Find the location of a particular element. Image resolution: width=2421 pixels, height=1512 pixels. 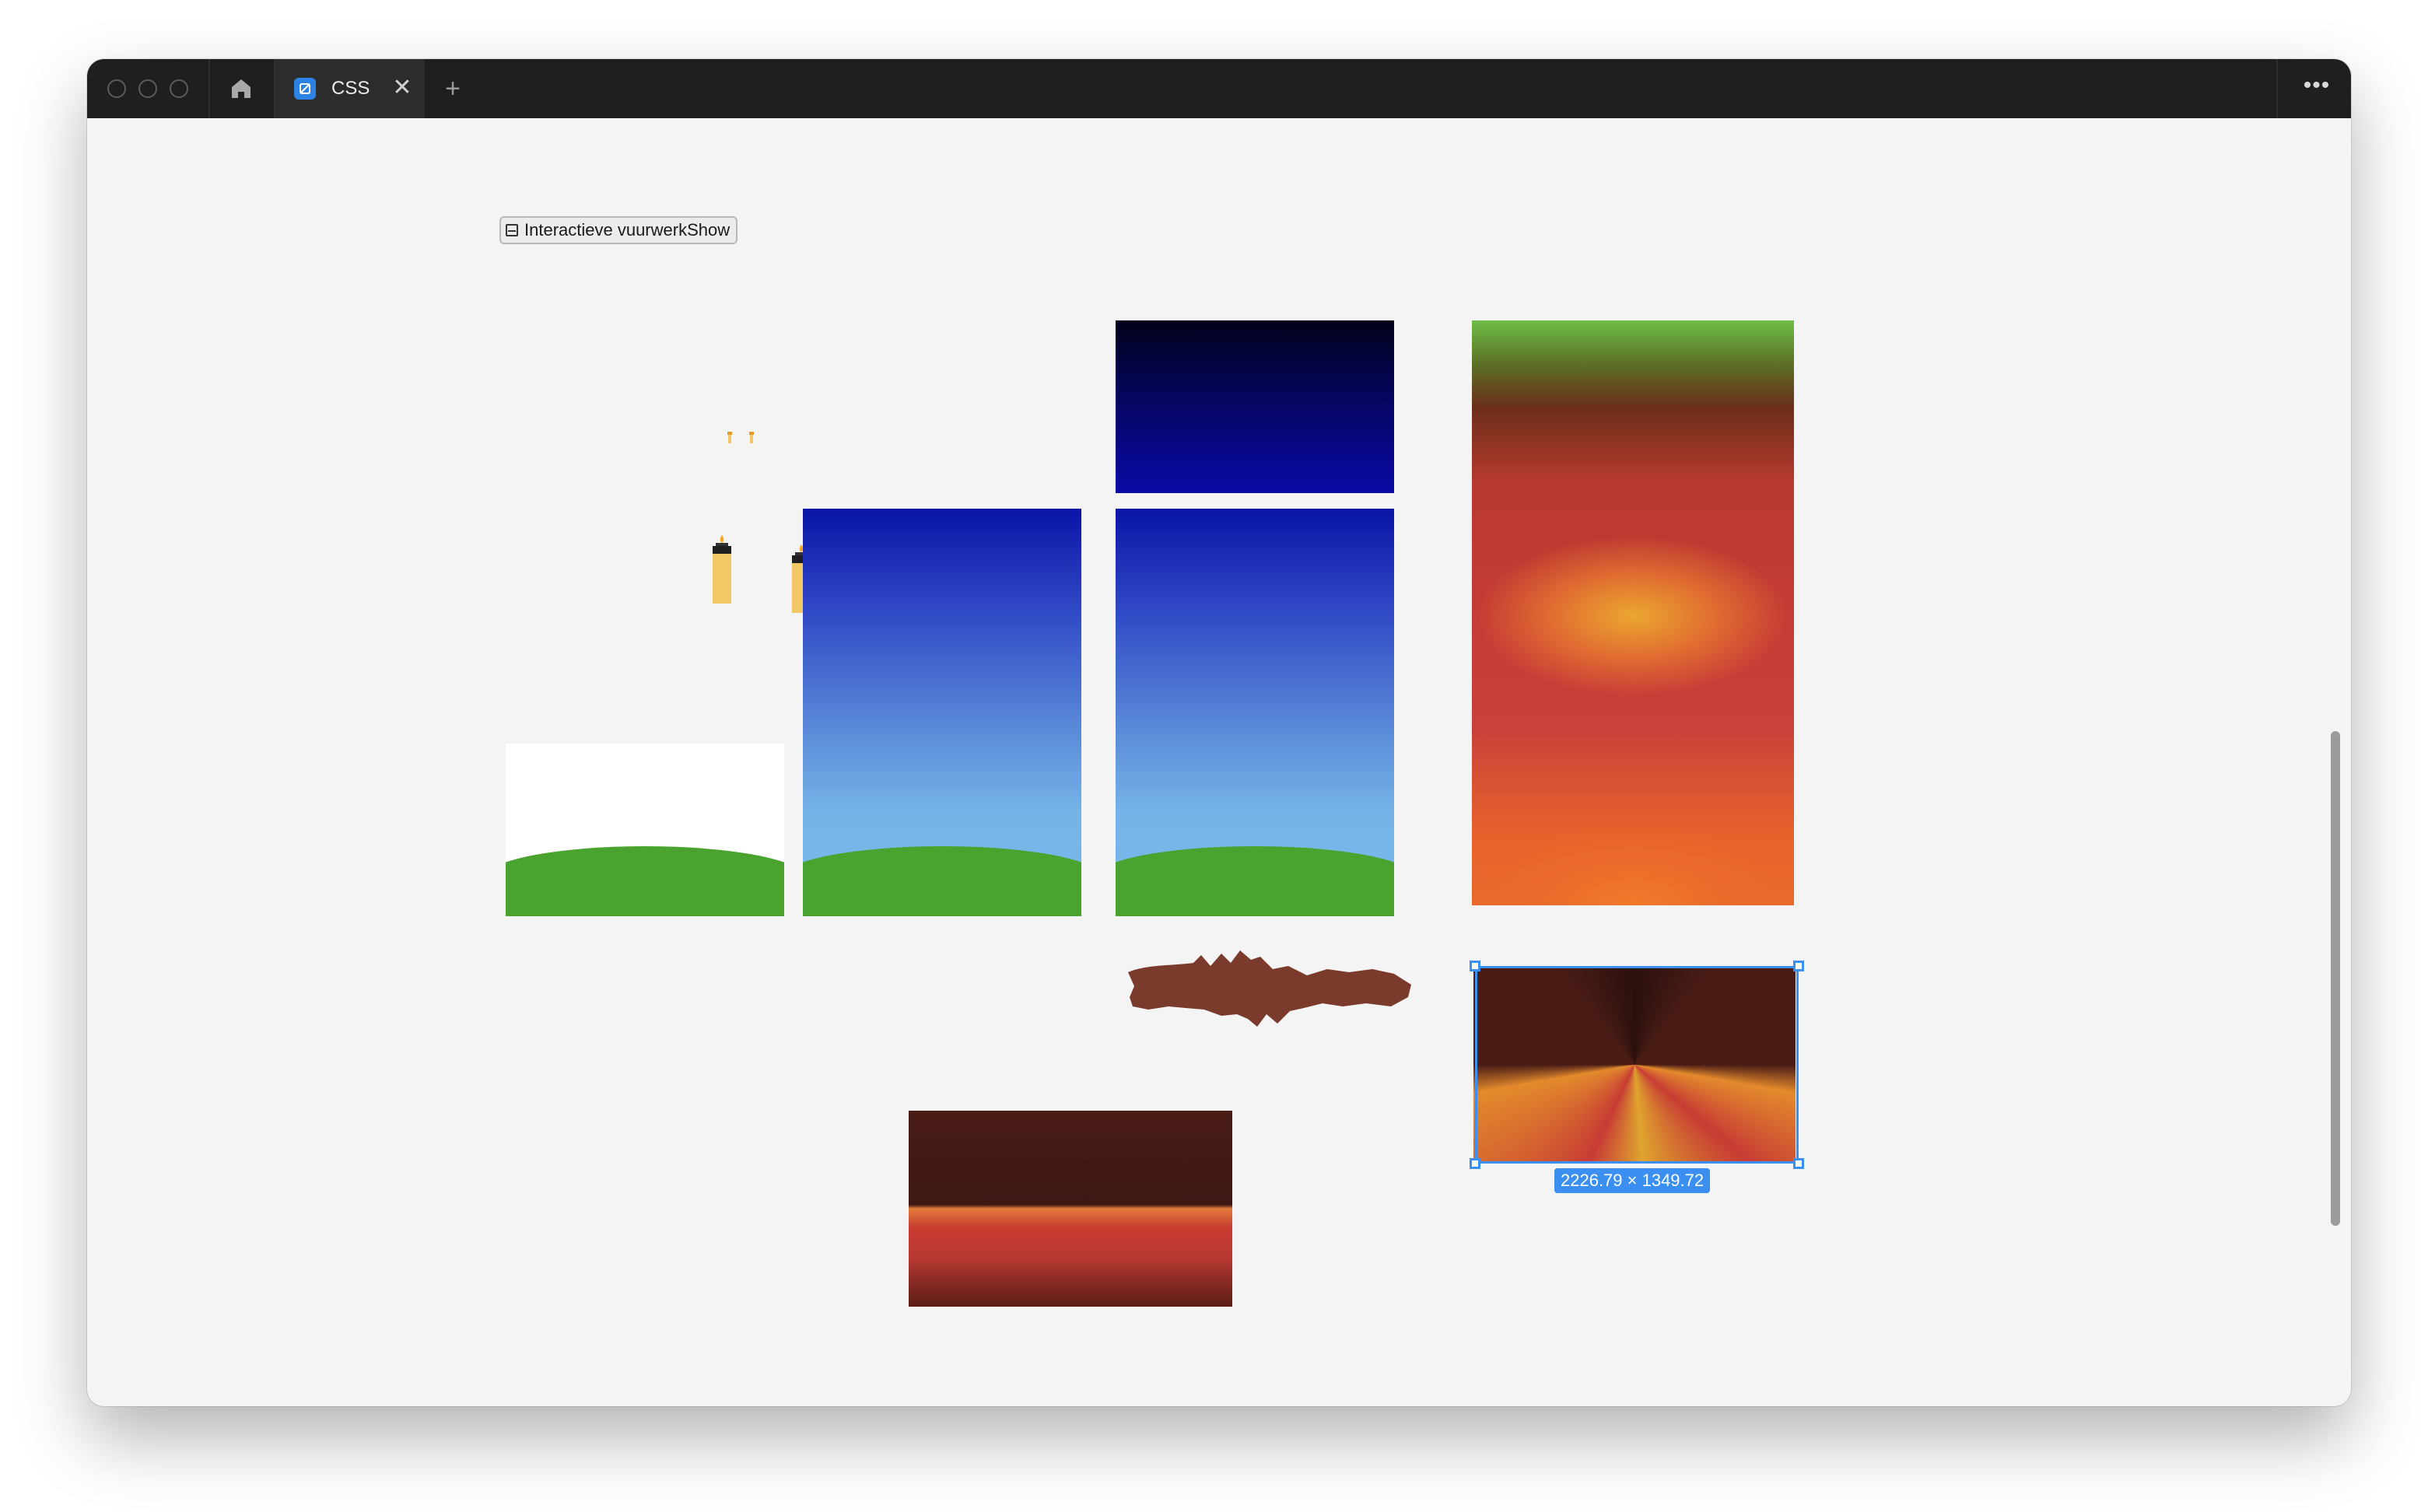

flame-glow is located at coordinates (1633, 616).